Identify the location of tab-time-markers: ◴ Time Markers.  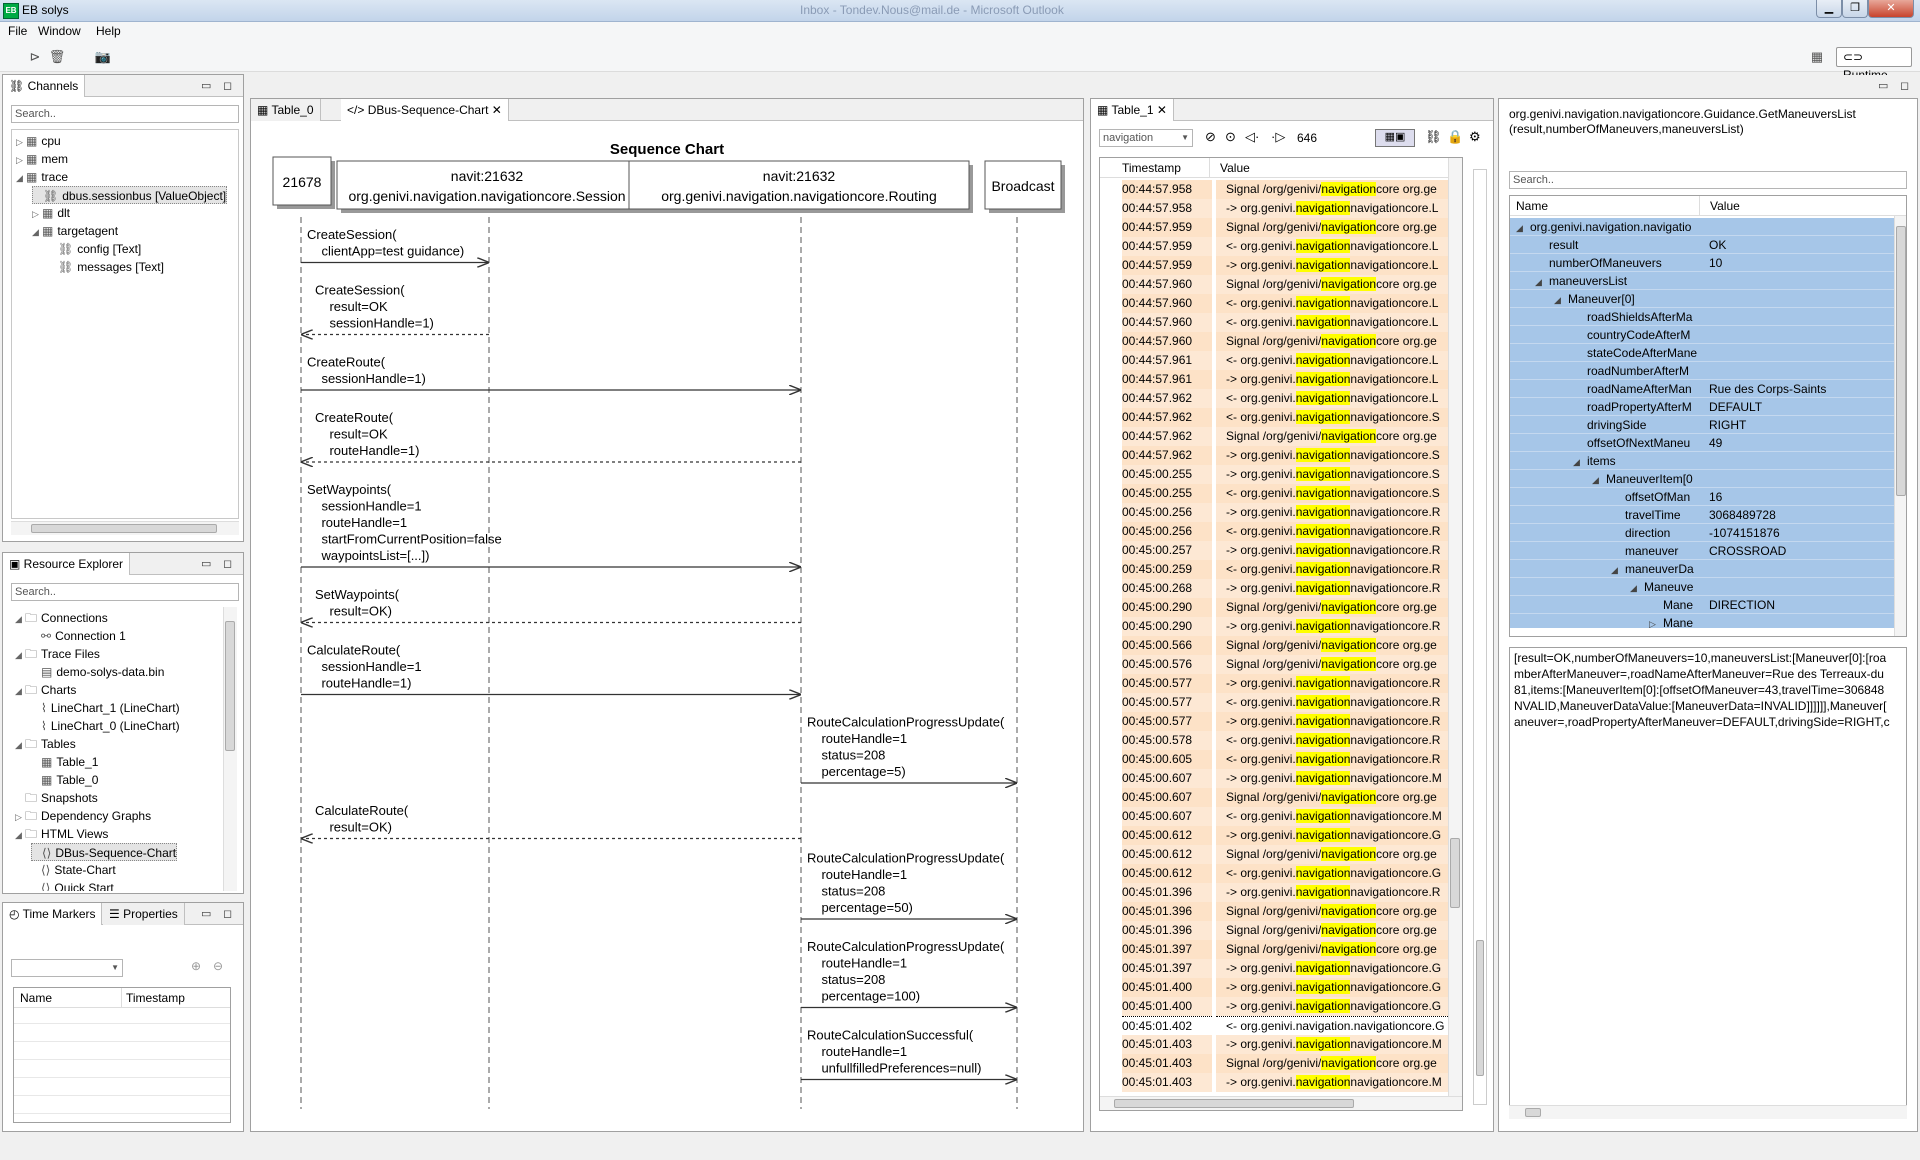
(53, 914).